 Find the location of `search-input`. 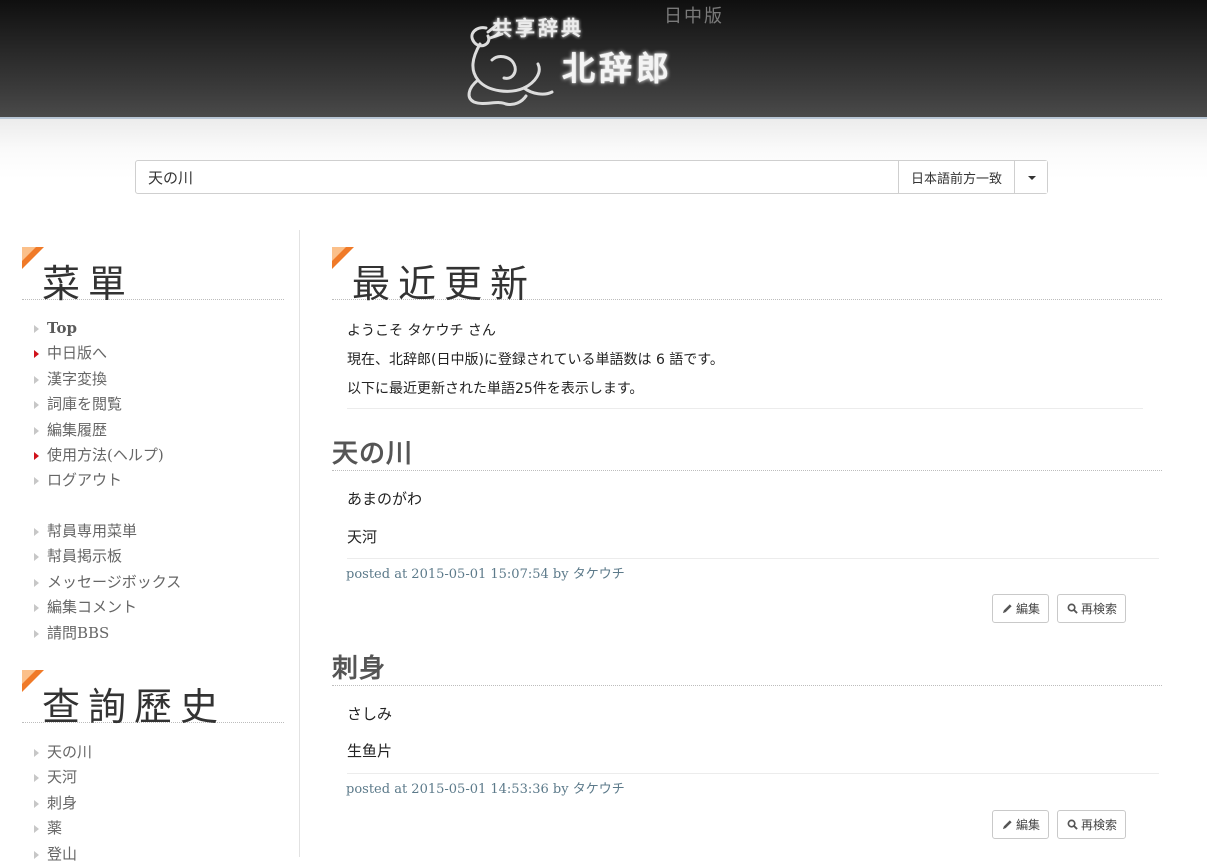

search-input is located at coordinates (517, 177).